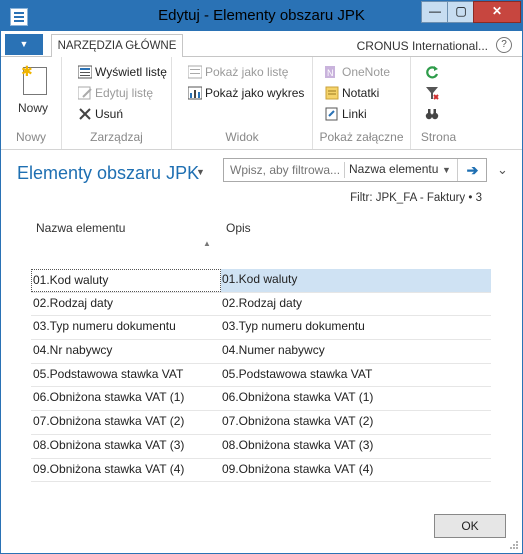 This screenshot has height=554, width=523. What do you see at coordinates (470, 526) in the screenshot?
I see `ok-button: OK` at bounding box center [470, 526].